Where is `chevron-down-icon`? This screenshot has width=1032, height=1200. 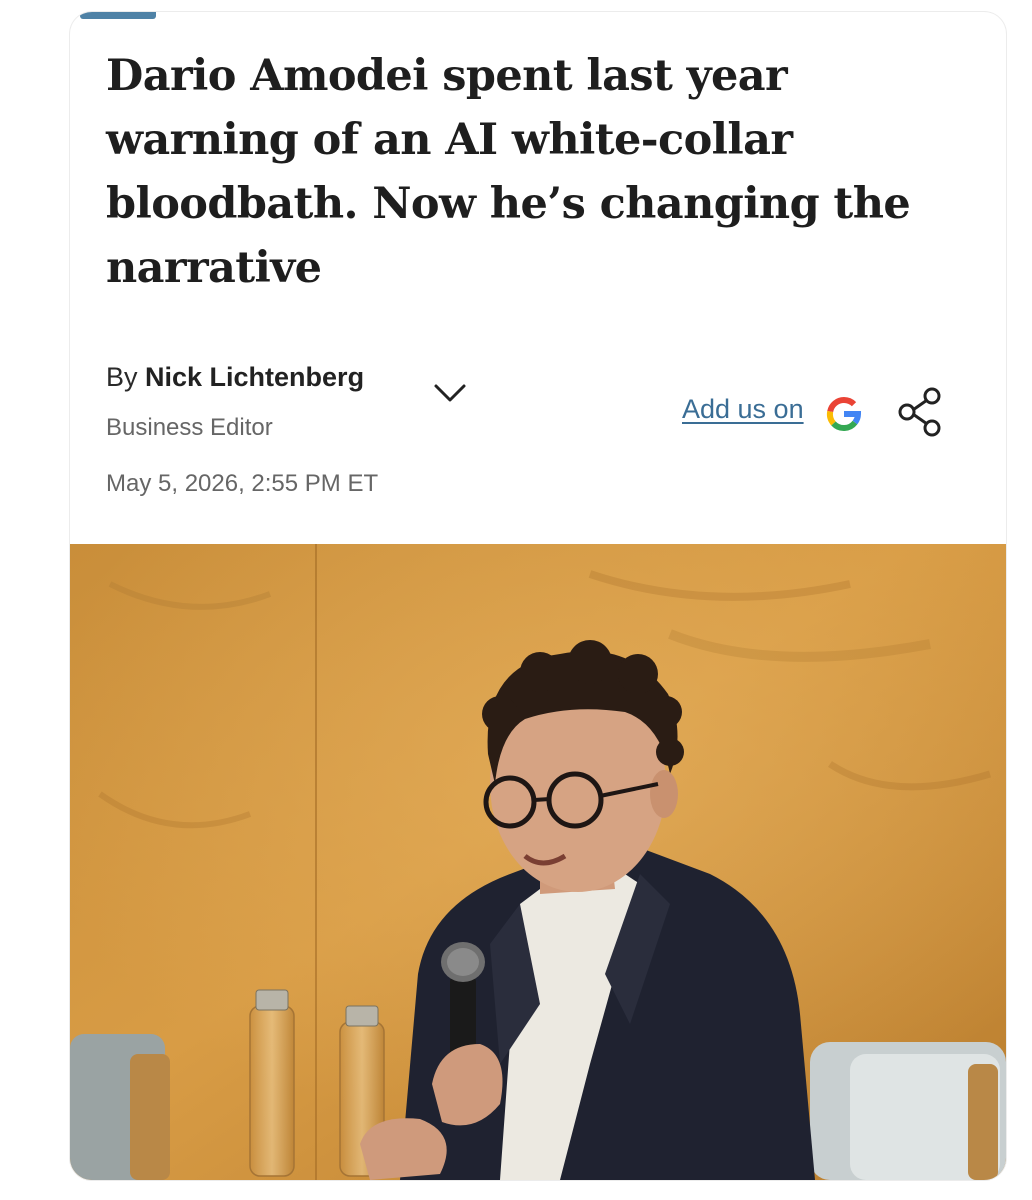
chevron-down-icon is located at coordinates (450, 393).